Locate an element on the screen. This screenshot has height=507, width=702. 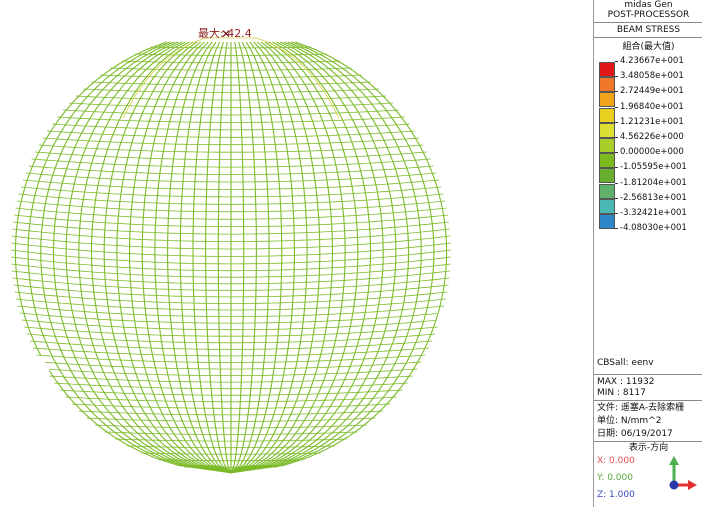
legend-level-value: 1.21231e+001 is located at coordinates (652, 121).